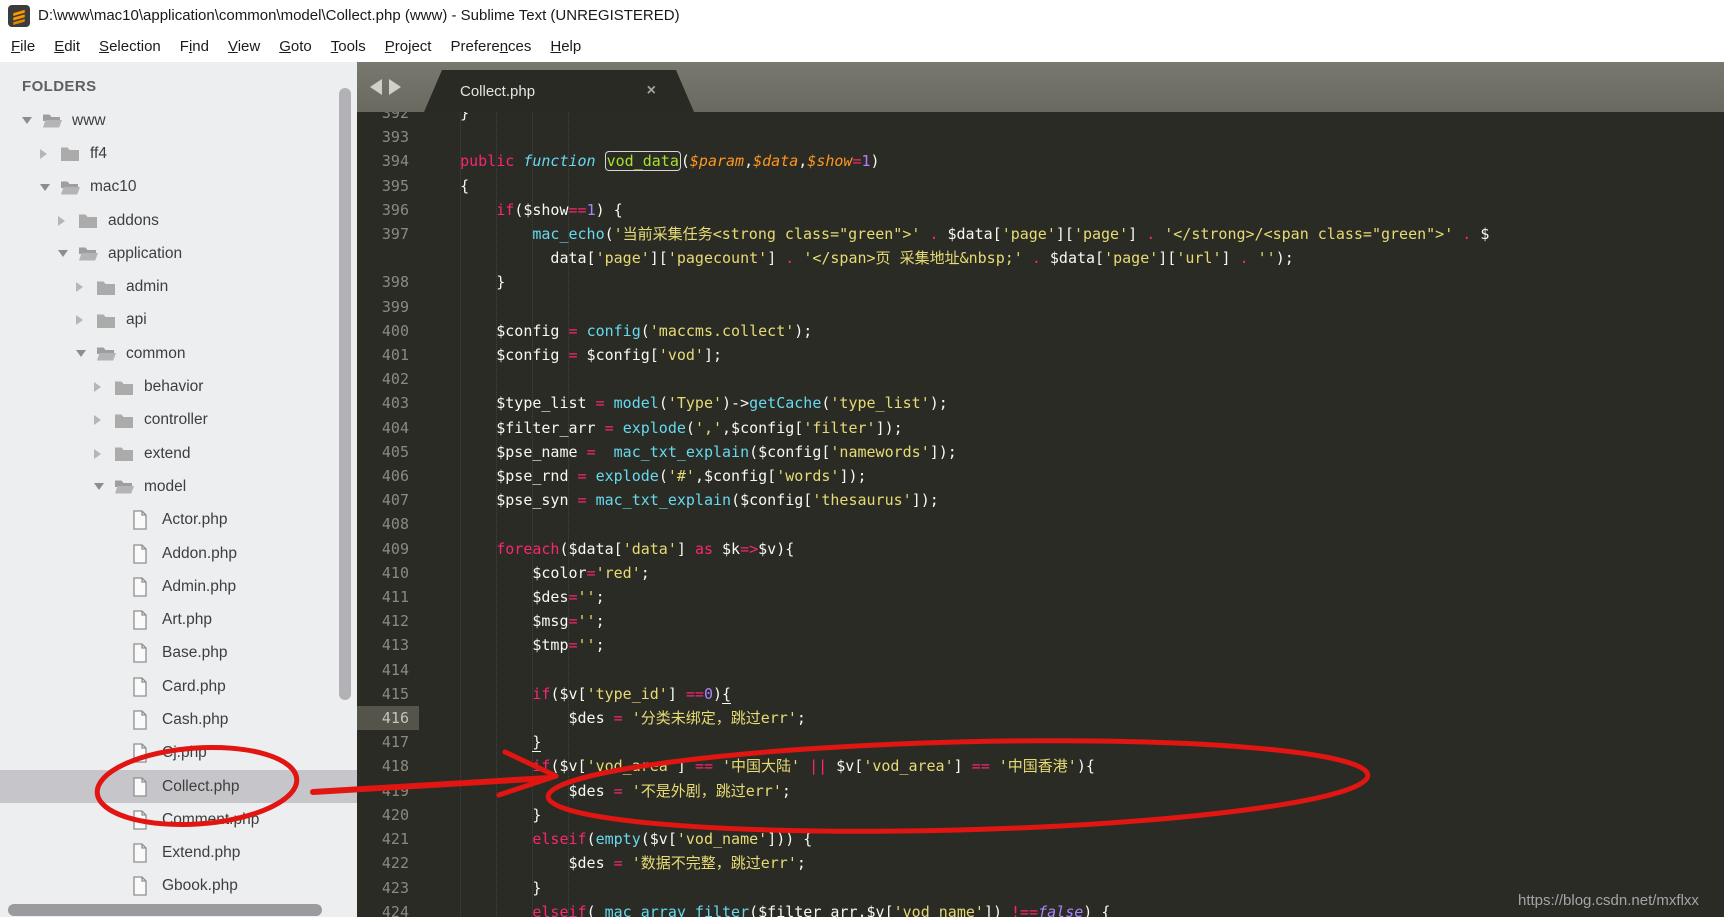 The width and height of the screenshot is (1724, 917). What do you see at coordinates (178, 520) in the screenshot?
I see `tree-item-actor-php: Actor.php` at bounding box center [178, 520].